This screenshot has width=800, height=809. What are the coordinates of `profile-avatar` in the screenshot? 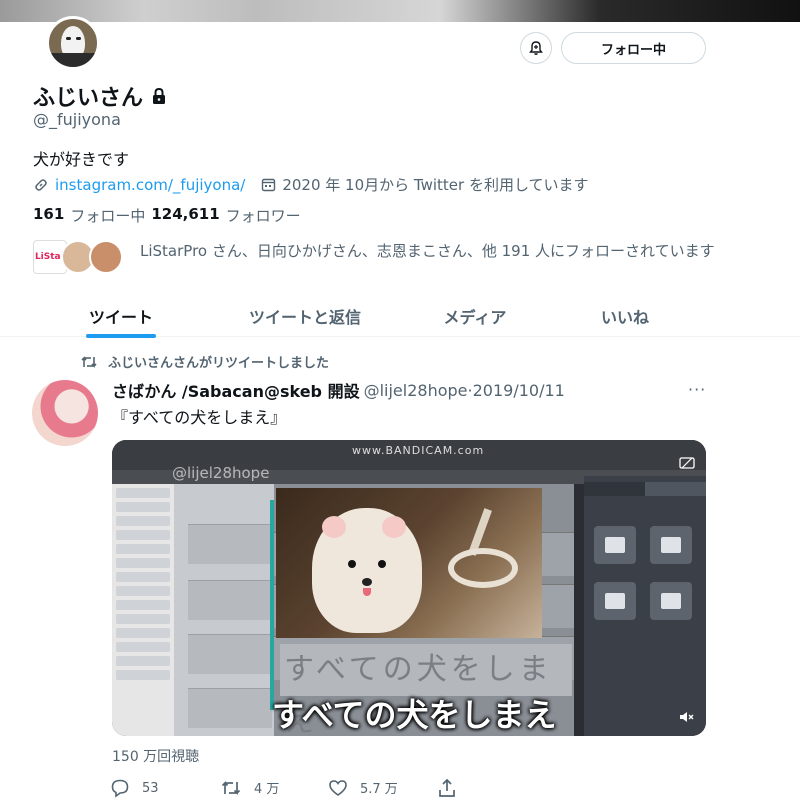 It's located at (73, 43).